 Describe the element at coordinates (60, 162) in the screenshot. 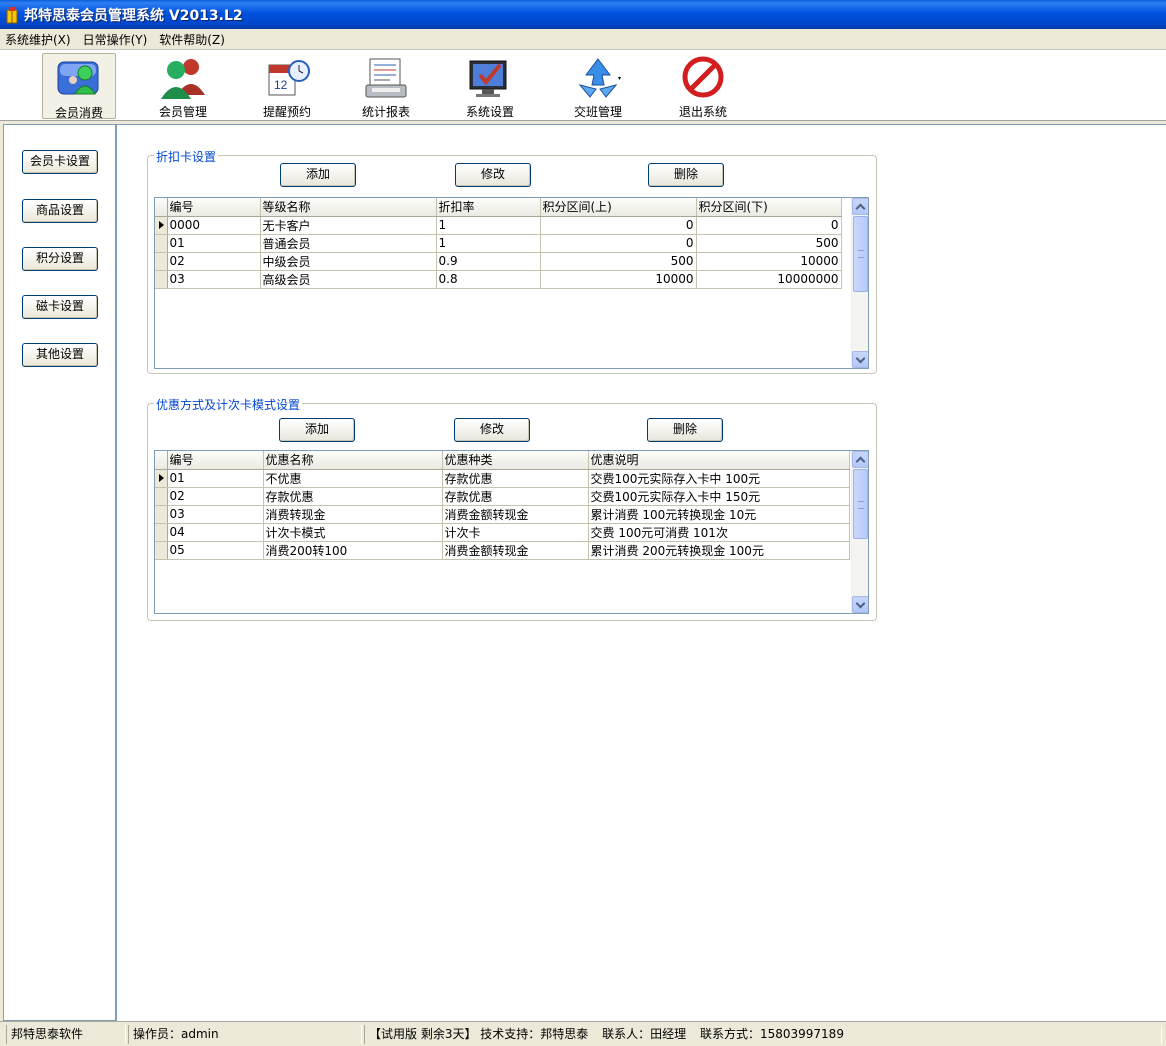

I see `nav-member-card-settings: 会员卡设置` at that location.